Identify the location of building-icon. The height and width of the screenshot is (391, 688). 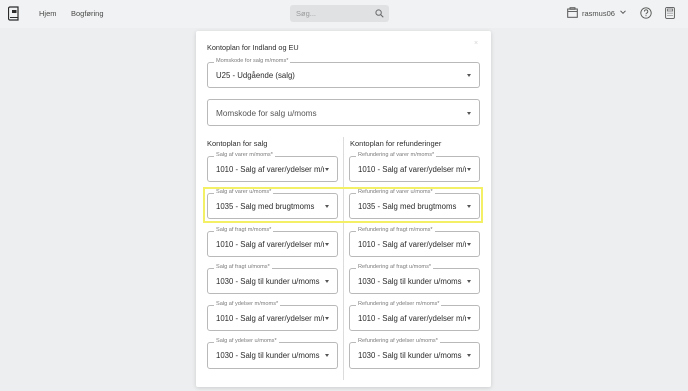
(572, 12).